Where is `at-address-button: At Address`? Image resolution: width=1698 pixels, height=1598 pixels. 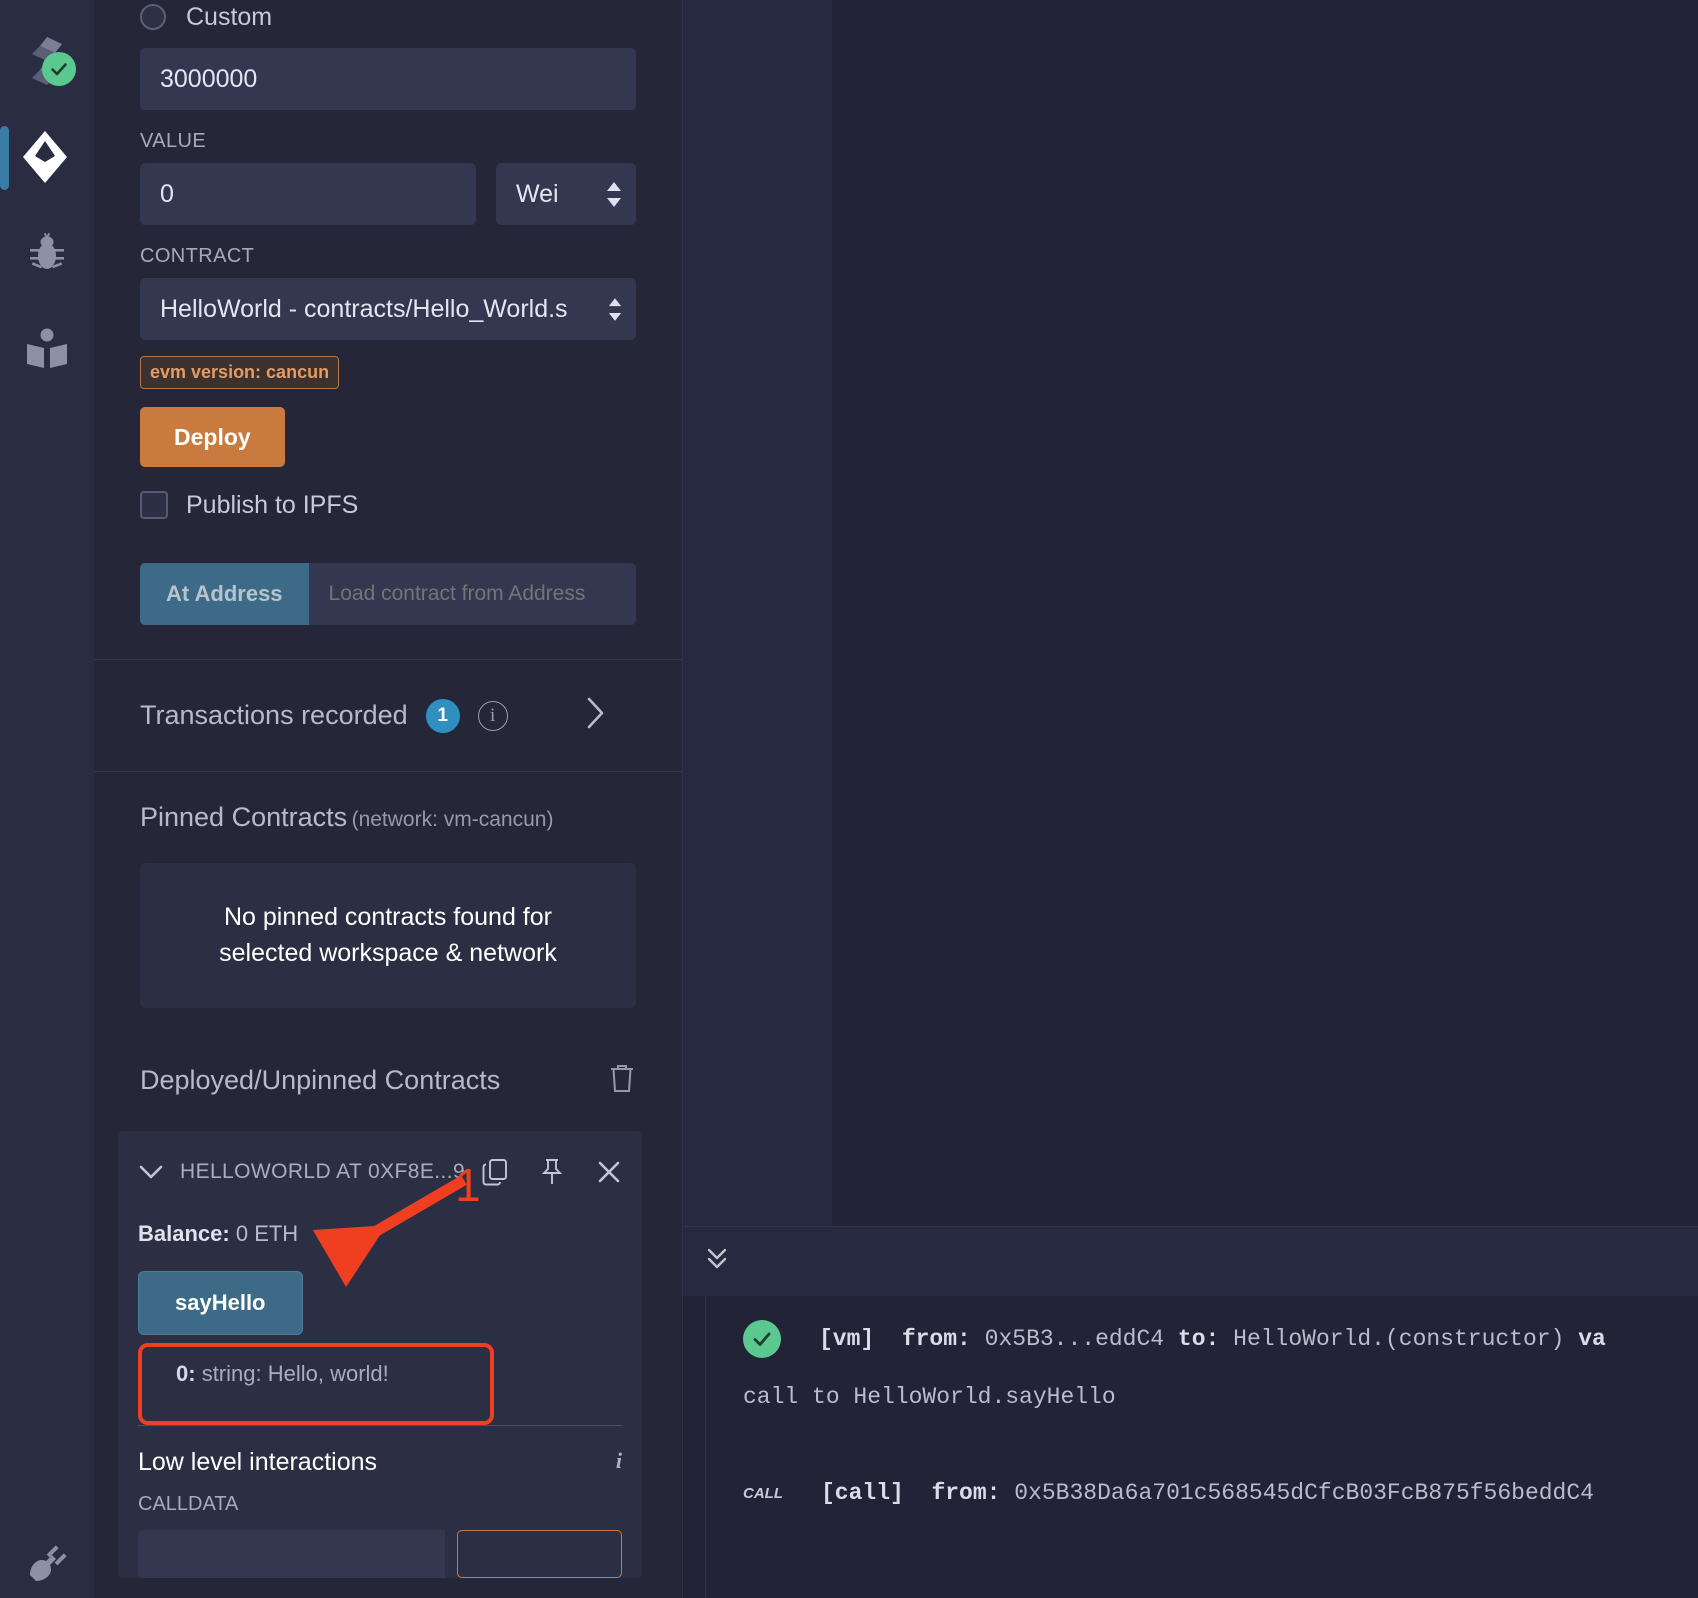
at-address-button: At Address is located at coordinates (224, 594).